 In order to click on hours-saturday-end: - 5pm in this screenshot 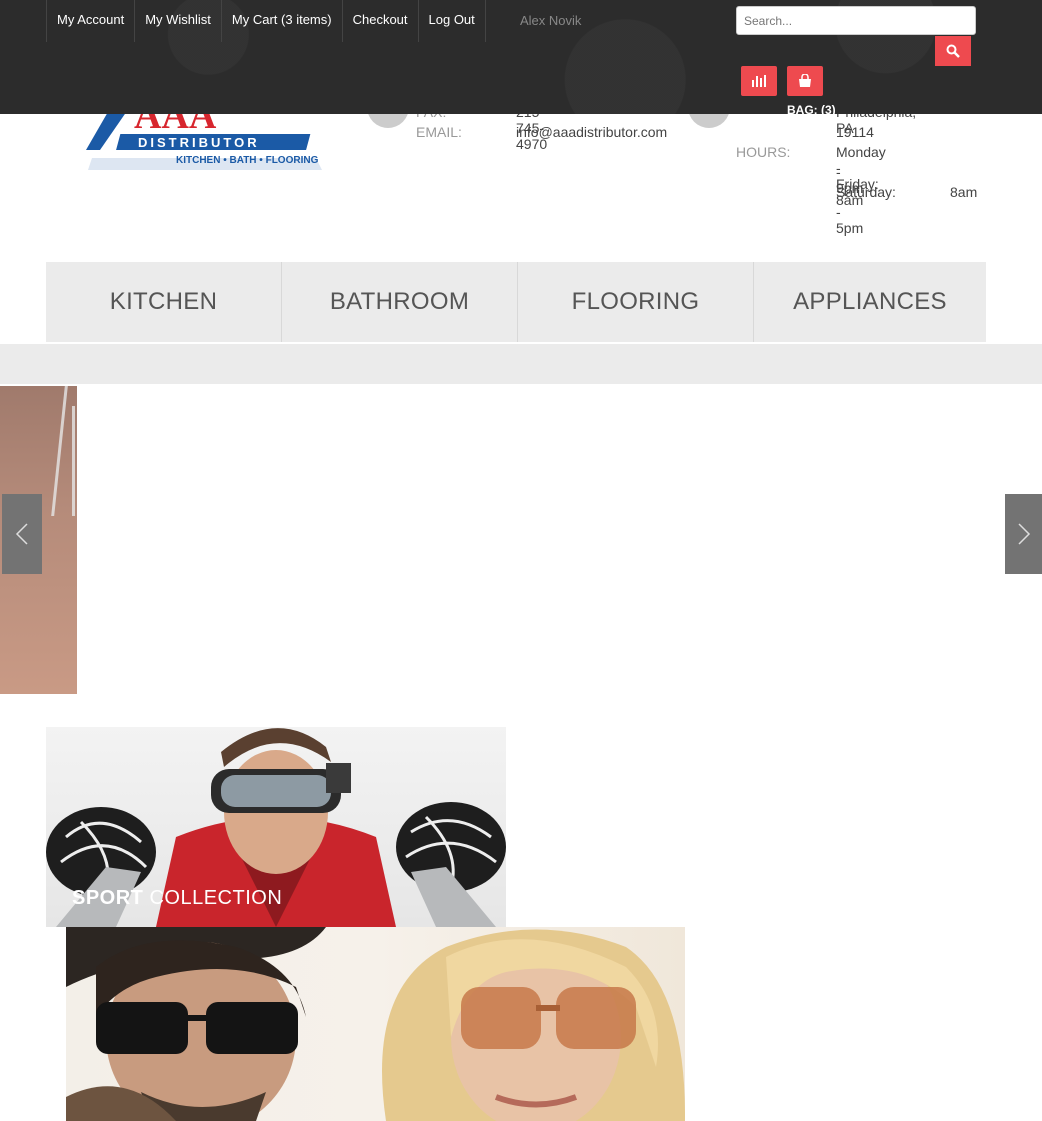, I will do `click(850, 220)`.